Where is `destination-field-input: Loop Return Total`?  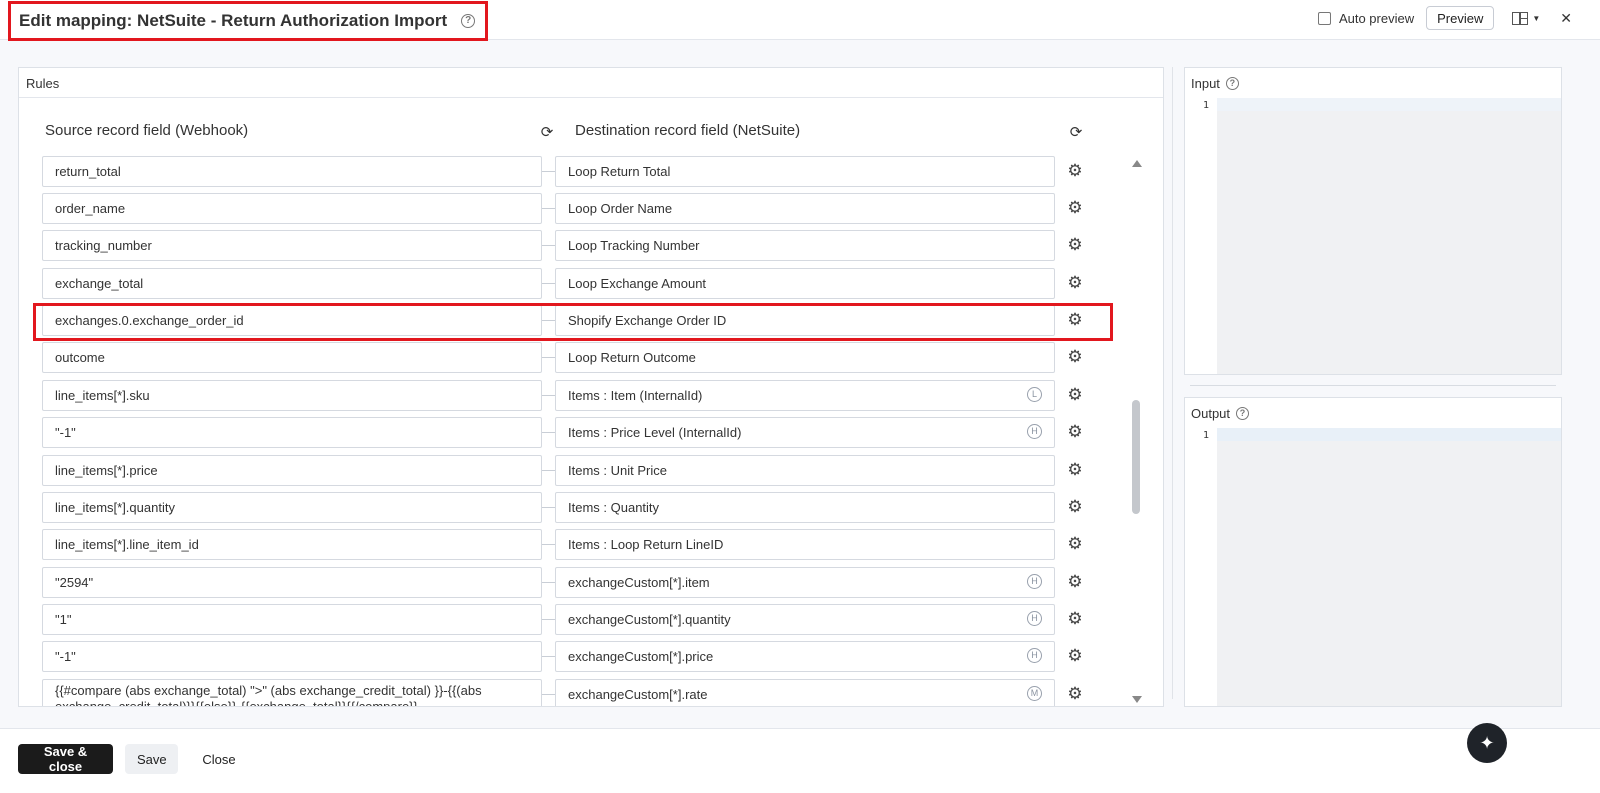 destination-field-input: Loop Return Total is located at coordinates (805, 171).